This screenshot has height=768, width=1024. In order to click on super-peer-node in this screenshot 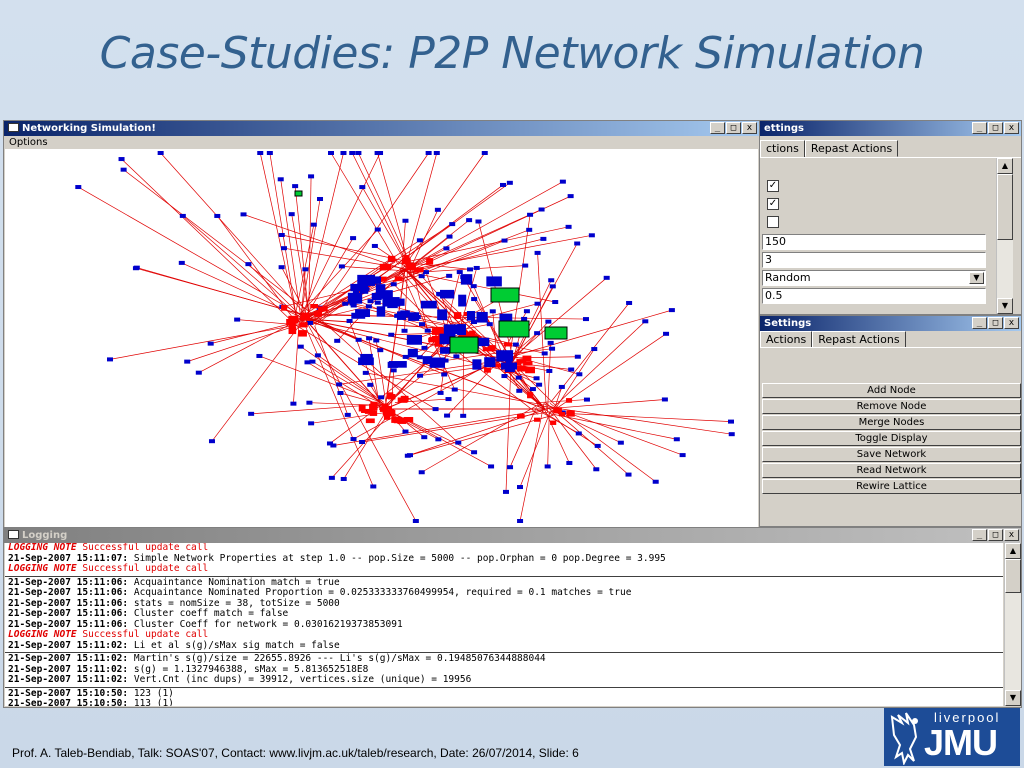, I will do `click(505, 295)`.